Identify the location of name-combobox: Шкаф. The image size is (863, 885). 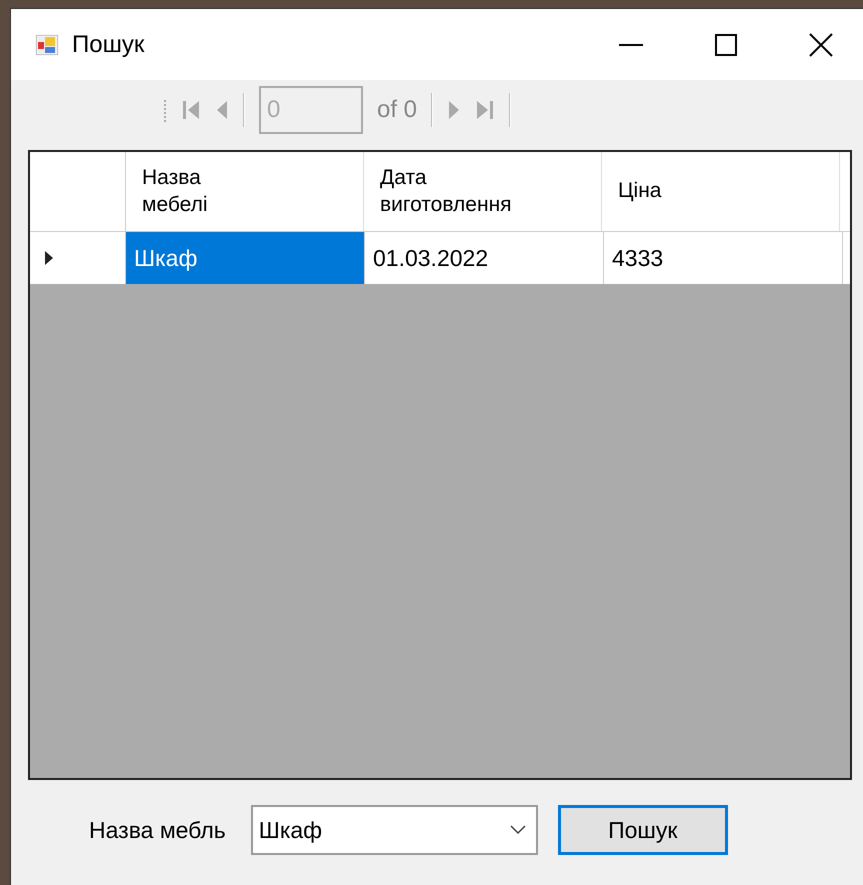
(394, 830).